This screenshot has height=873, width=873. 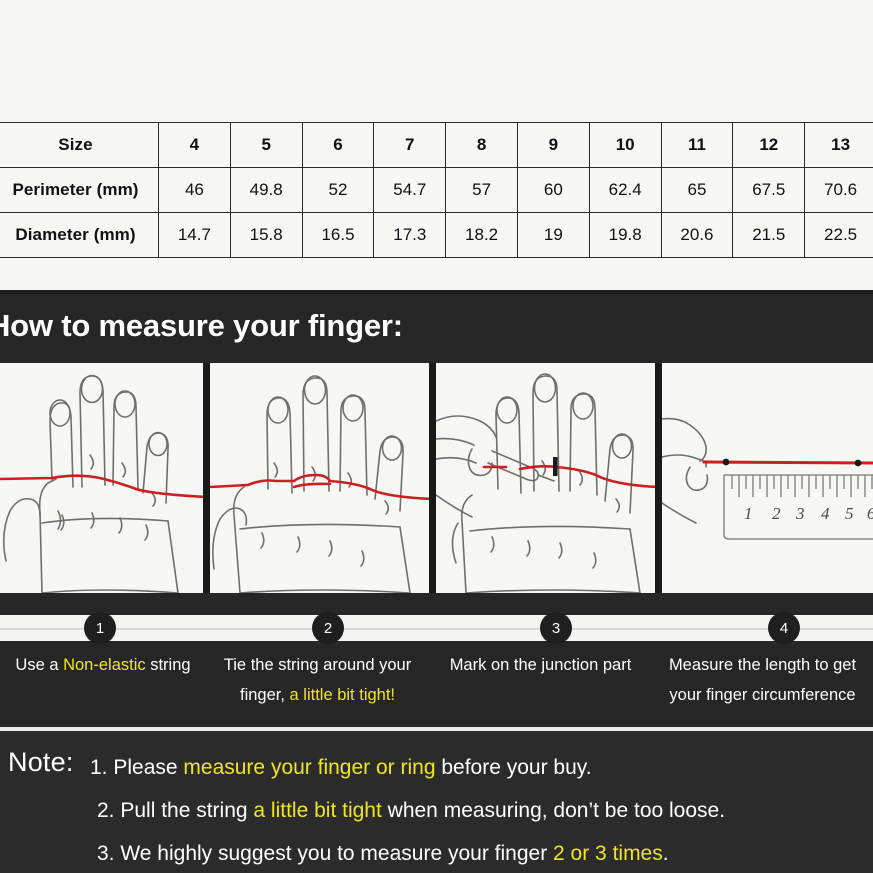 What do you see at coordinates (748, 513) in the screenshot?
I see `ruler-tick-label-1: 1` at bounding box center [748, 513].